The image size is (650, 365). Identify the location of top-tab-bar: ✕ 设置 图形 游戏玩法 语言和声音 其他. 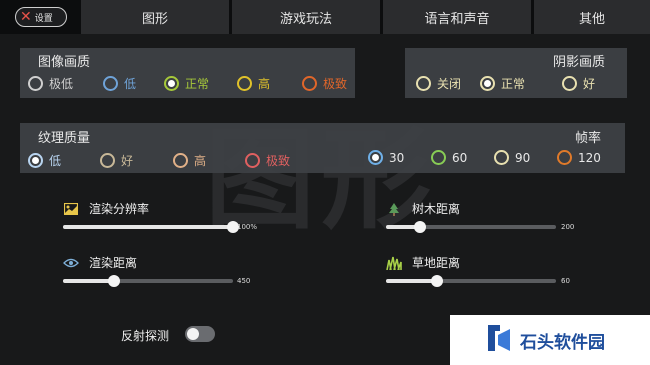
(325, 17).